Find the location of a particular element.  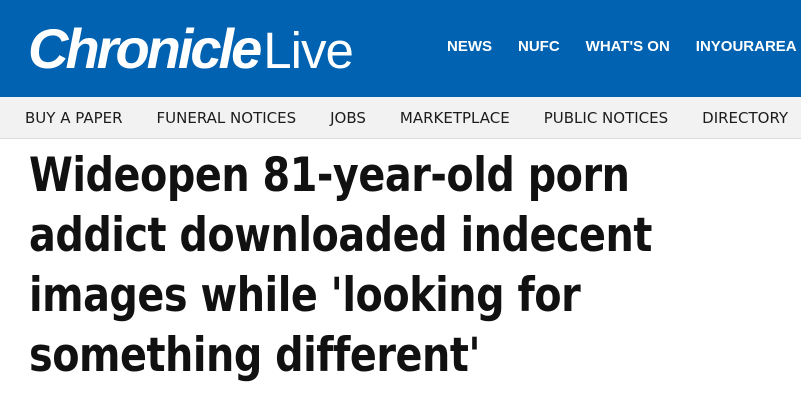

logo-wordmark-live: Live is located at coordinates (308, 50).